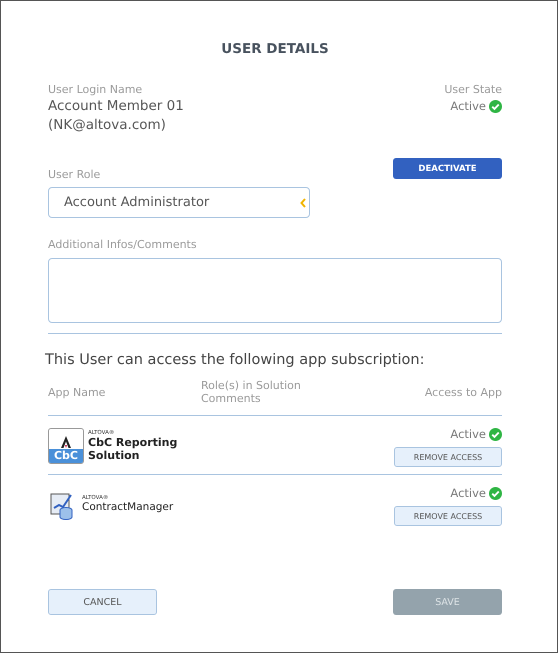  I want to click on app-name: ContractManager, so click(128, 507).